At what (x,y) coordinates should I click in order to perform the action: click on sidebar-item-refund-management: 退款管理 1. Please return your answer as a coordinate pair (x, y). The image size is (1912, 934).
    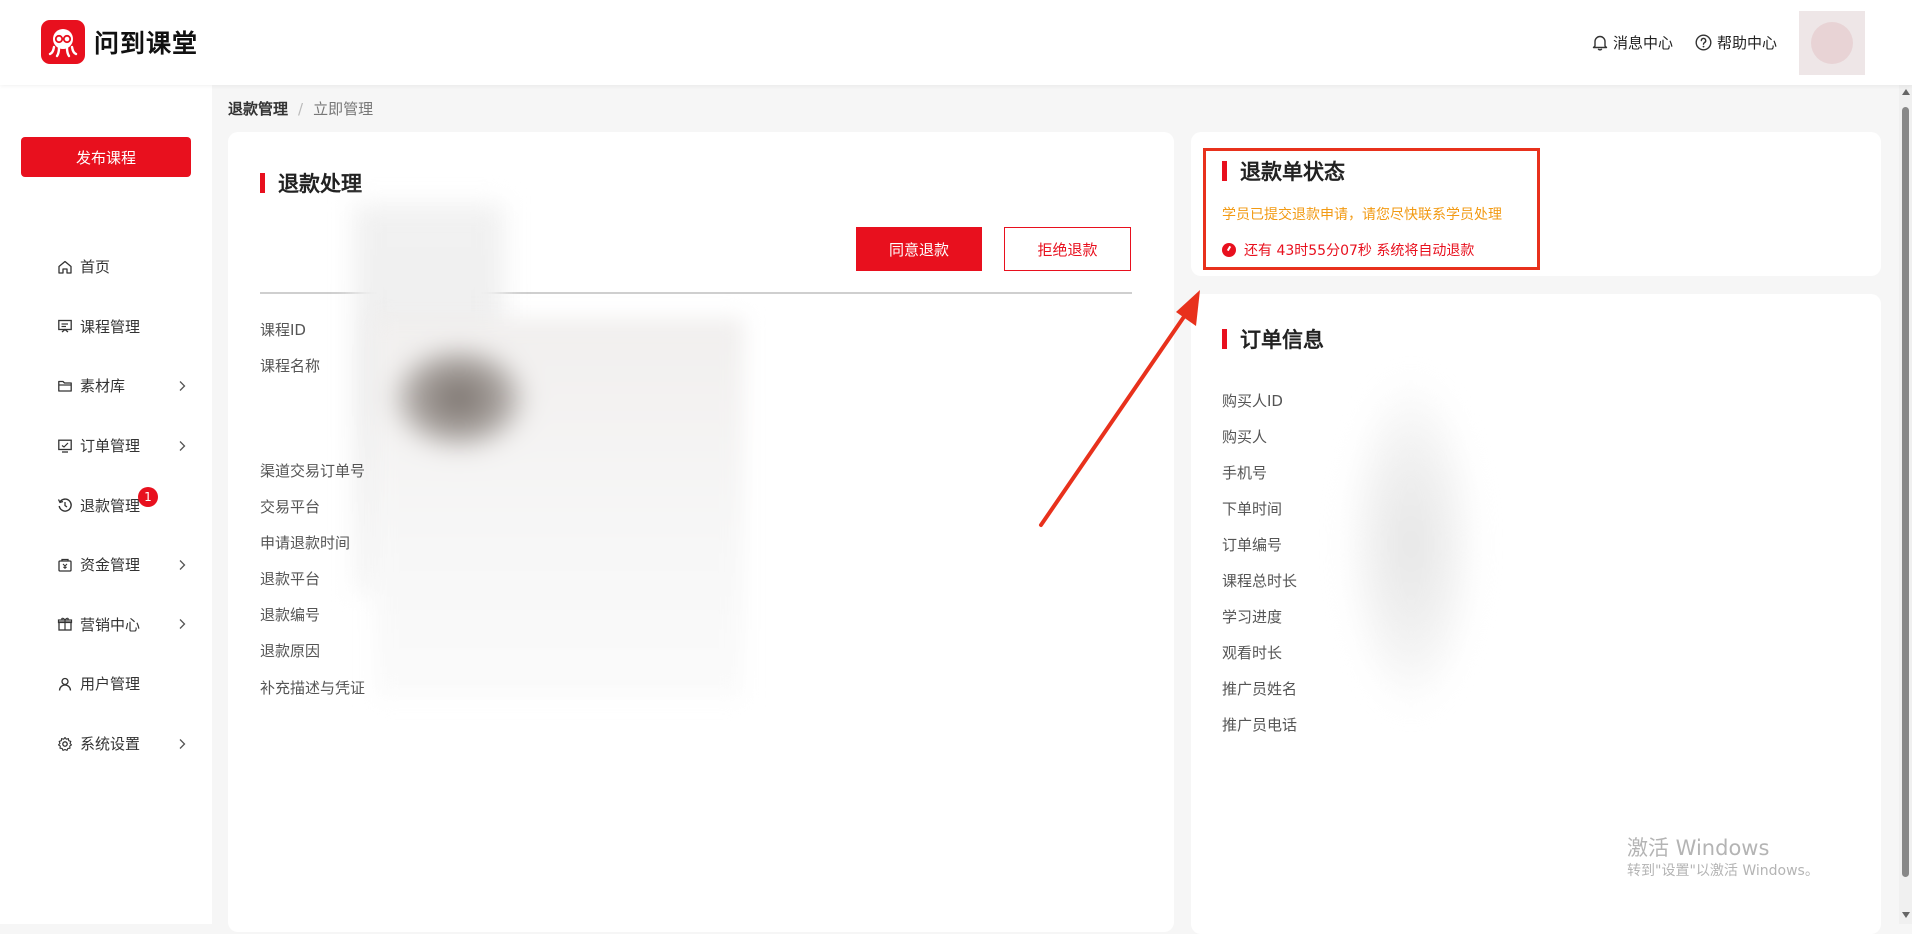
    Looking at the image, I should click on (106, 505).